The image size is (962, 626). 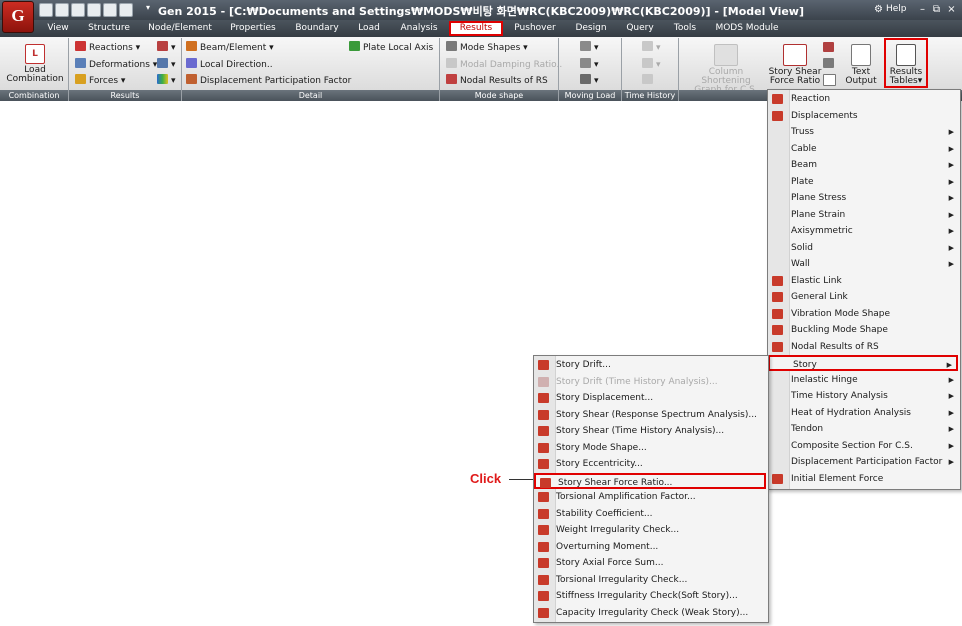 I want to click on menu-item-reaction: Reaction, so click(x=863, y=99).